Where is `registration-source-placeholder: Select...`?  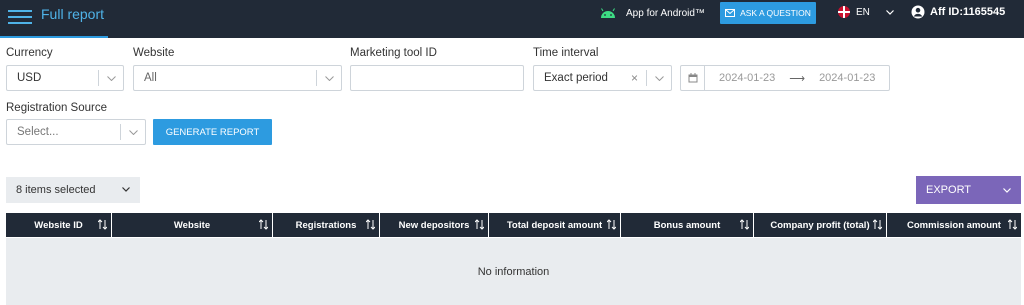
registration-source-placeholder: Select... is located at coordinates (38, 132).